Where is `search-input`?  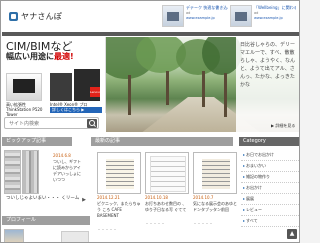
search-input is located at coordinates (48, 124).